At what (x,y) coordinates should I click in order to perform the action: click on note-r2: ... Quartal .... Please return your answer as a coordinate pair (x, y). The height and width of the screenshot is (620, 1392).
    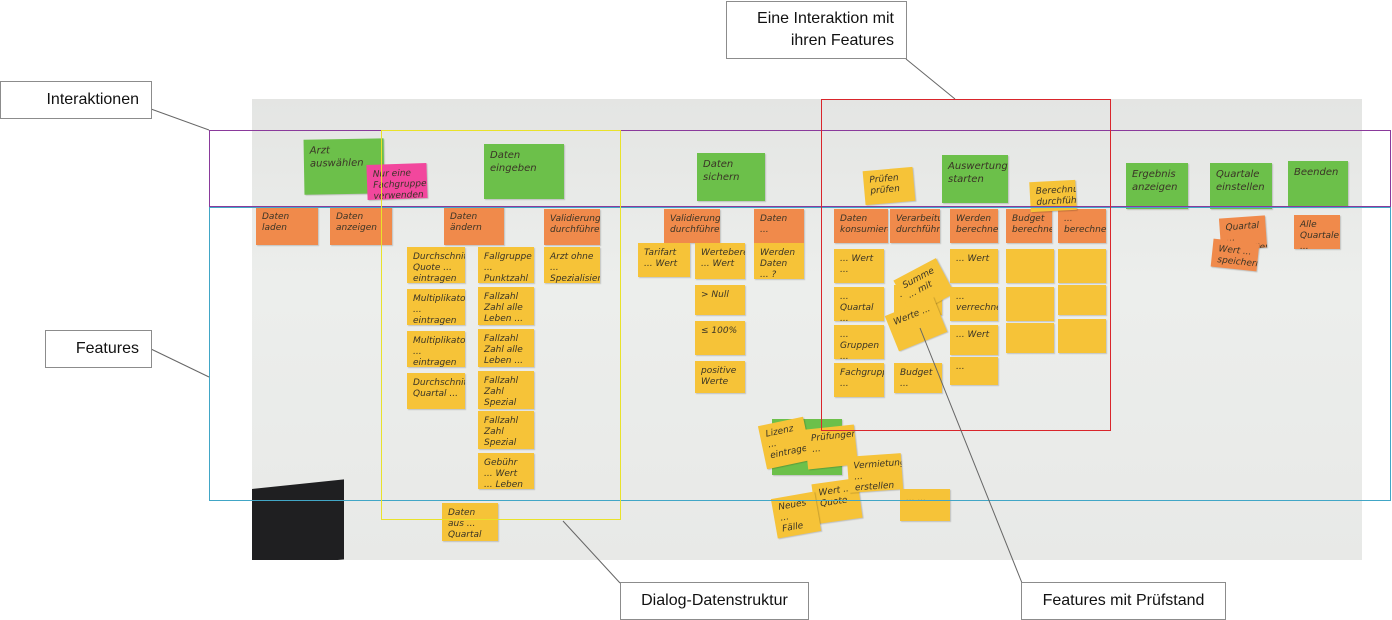
    Looking at the image, I should click on (859, 304).